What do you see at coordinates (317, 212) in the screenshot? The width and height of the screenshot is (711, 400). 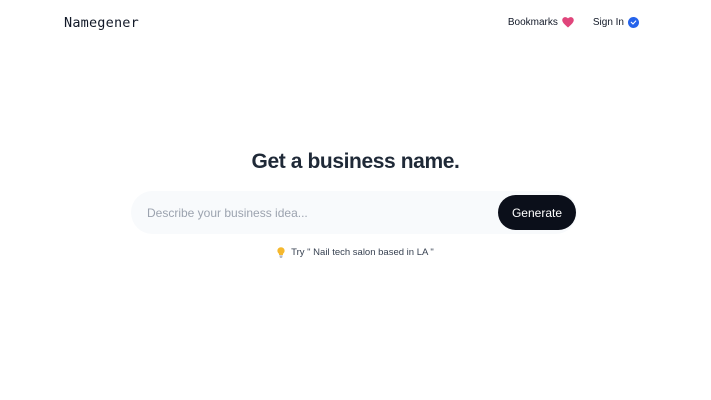 I see `business-idea-input` at bounding box center [317, 212].